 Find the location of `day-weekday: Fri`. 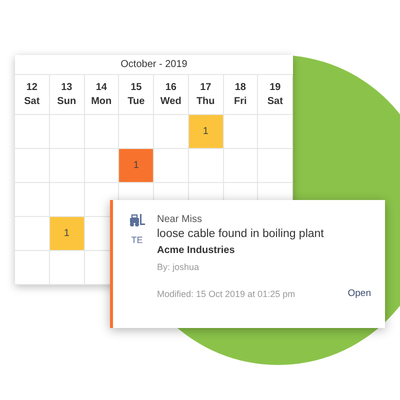

day-weekday: Fri is located at coordinates (240, 101).